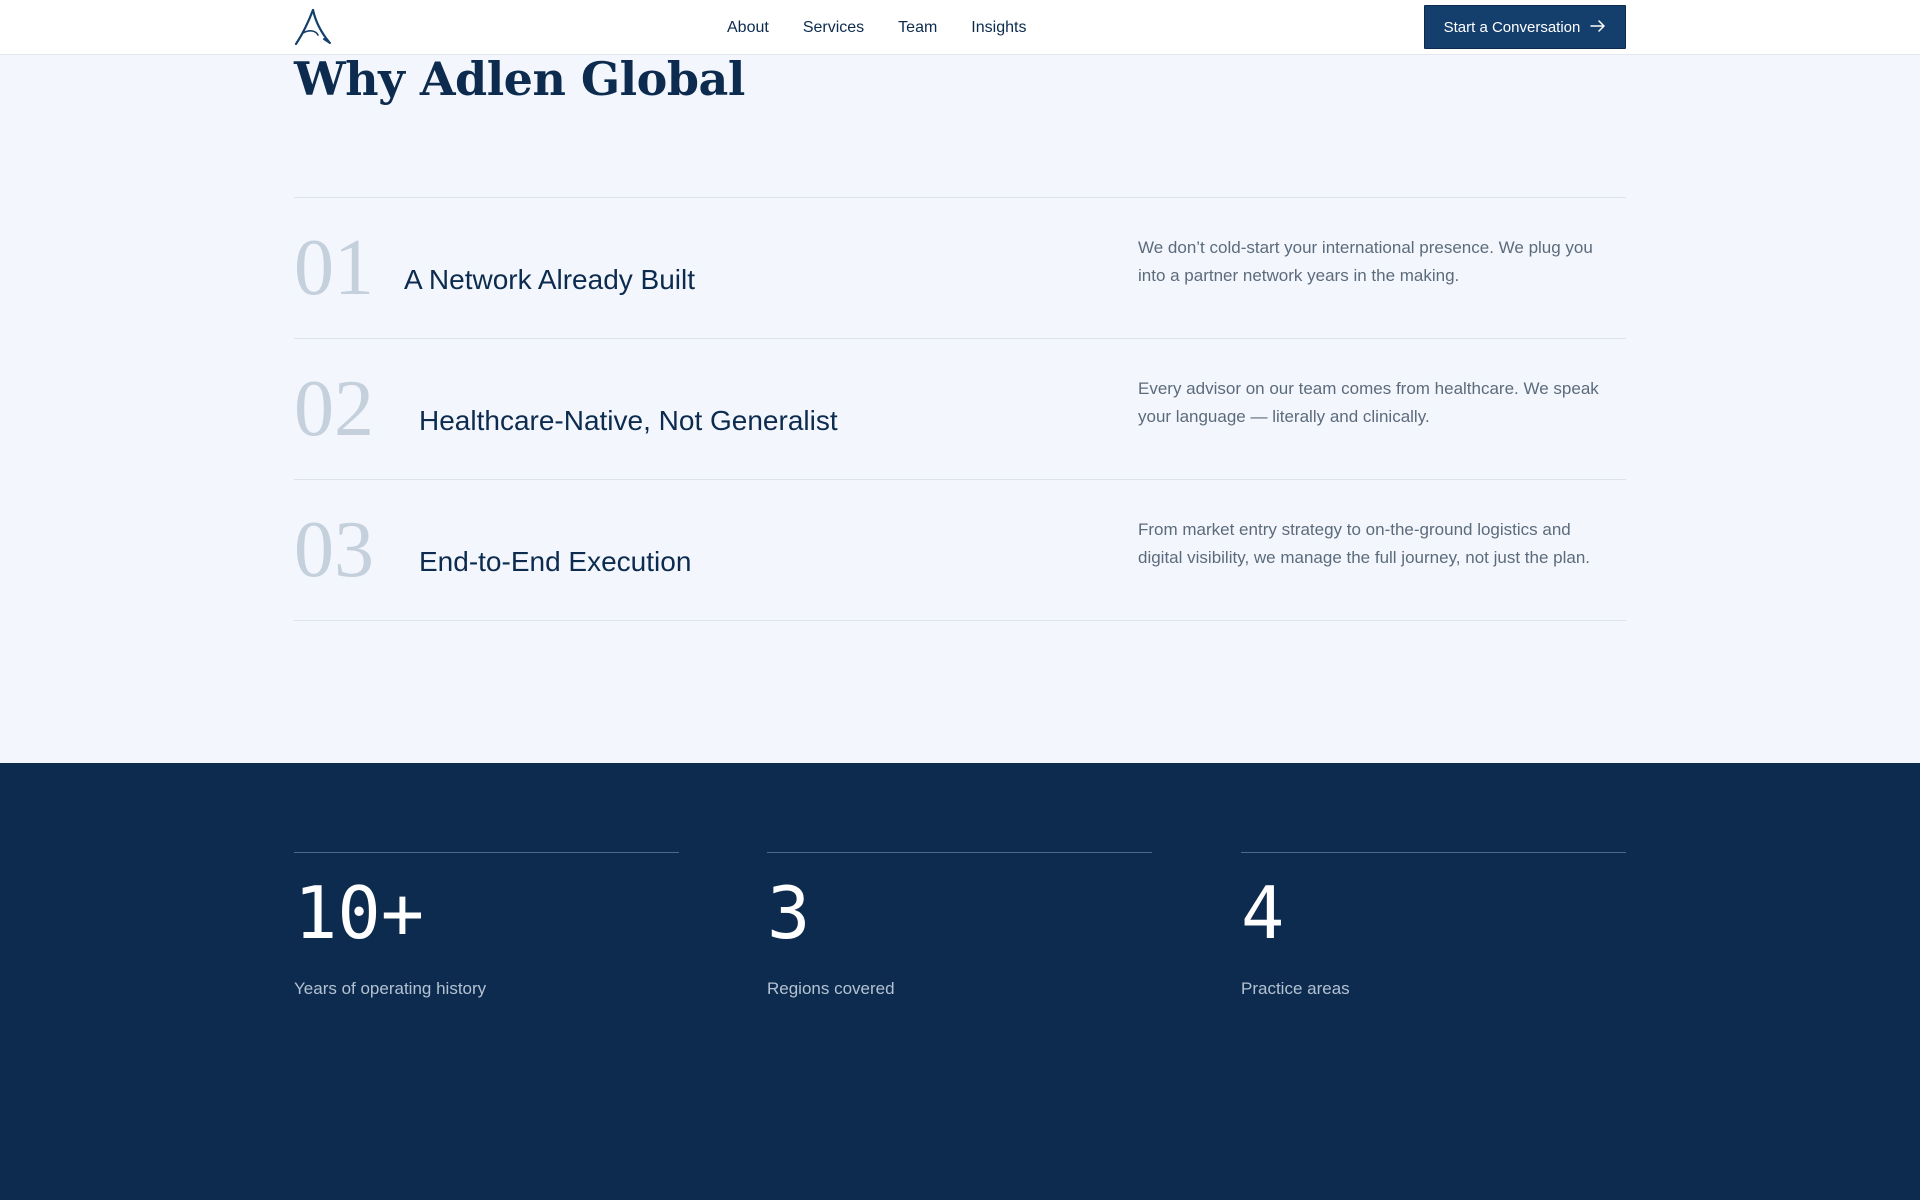  I want to click on stat-value: 10+, so click(359, 913).